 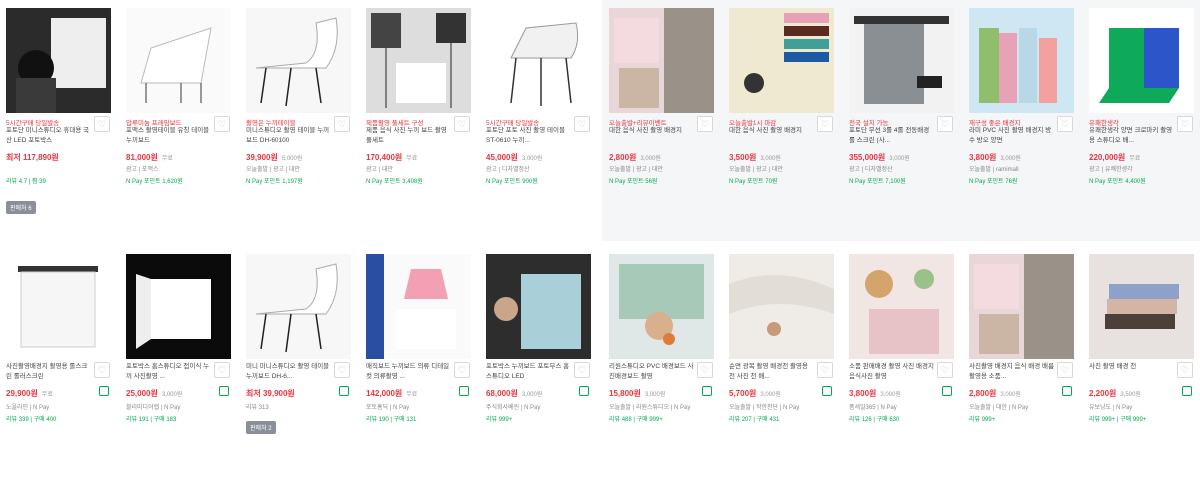 What do you see at coordinates (652, 372) in the screenshot?
I see `product-title: 리원스튜디오 PVC 배경보드 사진배경보드 촬영` at bounding box center [652, 372].